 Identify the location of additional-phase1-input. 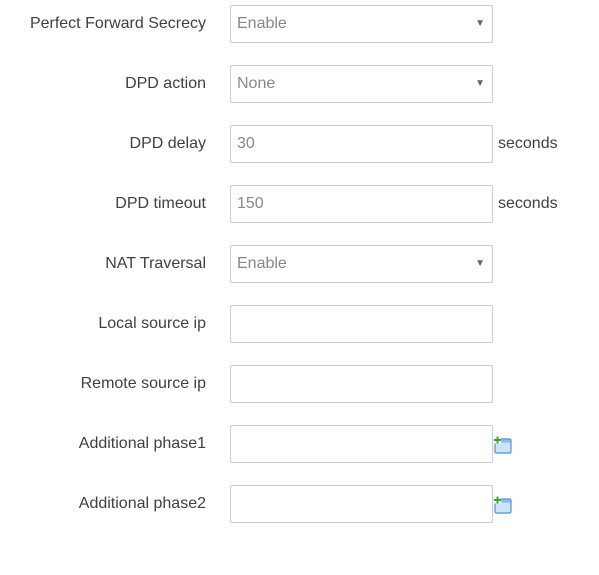
(361, 444).